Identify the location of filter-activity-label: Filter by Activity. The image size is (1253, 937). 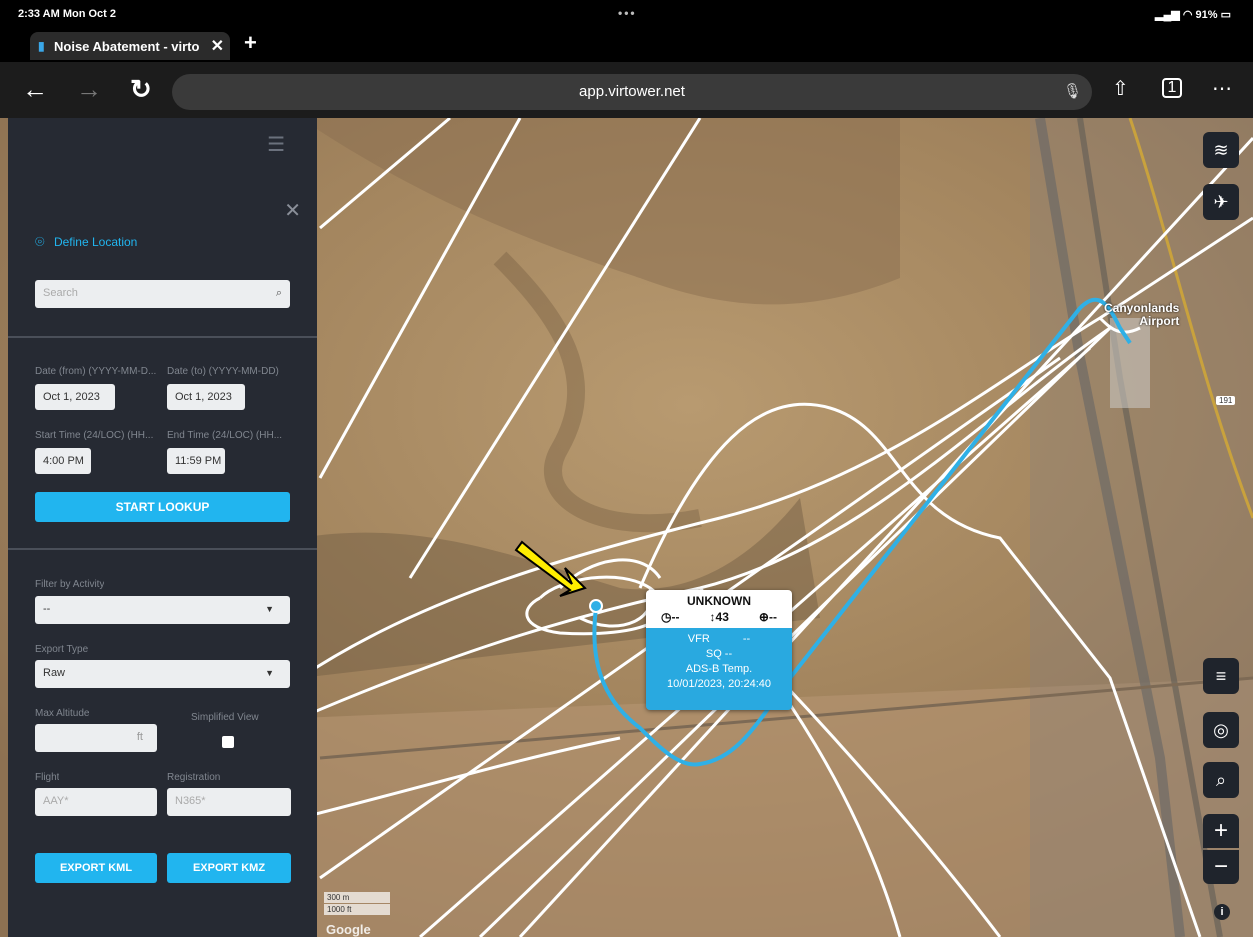
(70, 584).